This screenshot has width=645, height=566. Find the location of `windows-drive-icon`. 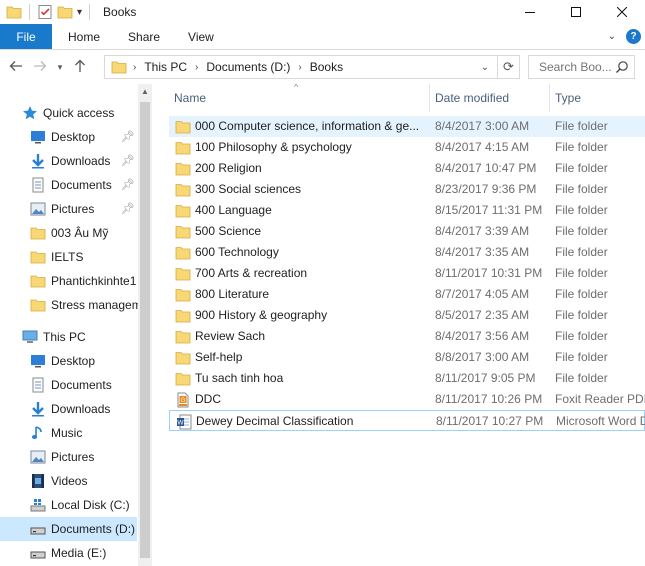

windows-drive-icon is located at coordinates (38, 505).